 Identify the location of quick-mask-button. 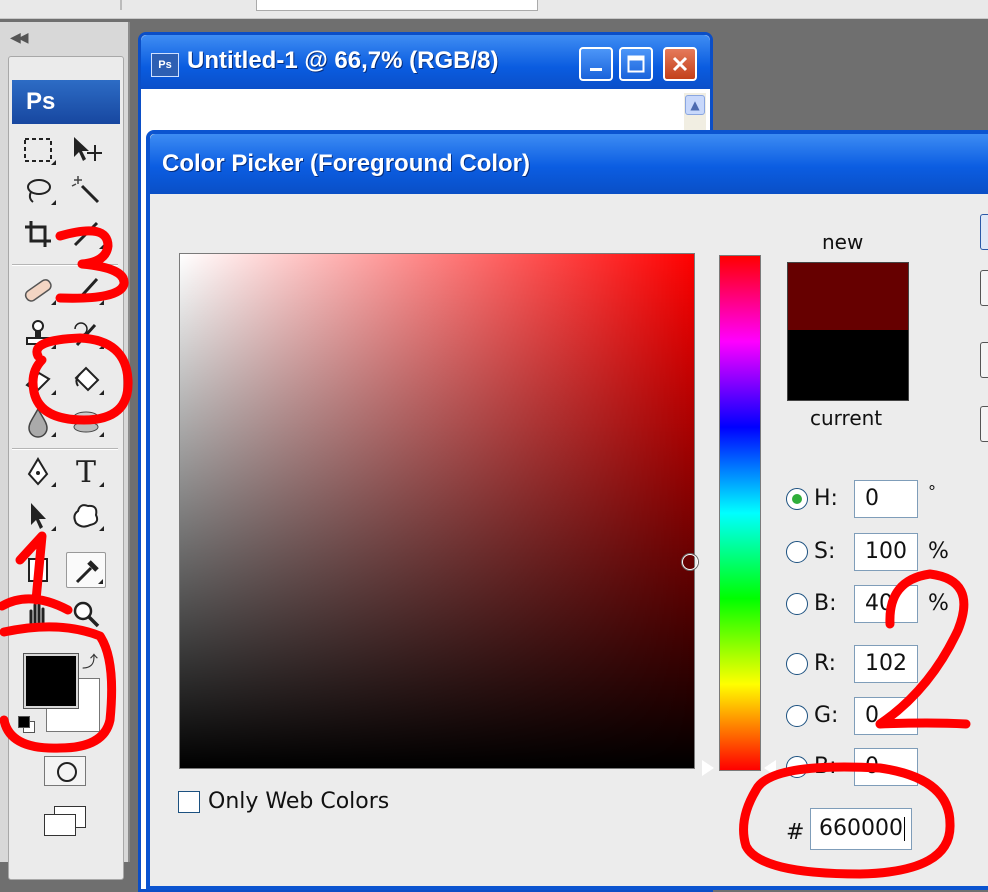
(65, 771).